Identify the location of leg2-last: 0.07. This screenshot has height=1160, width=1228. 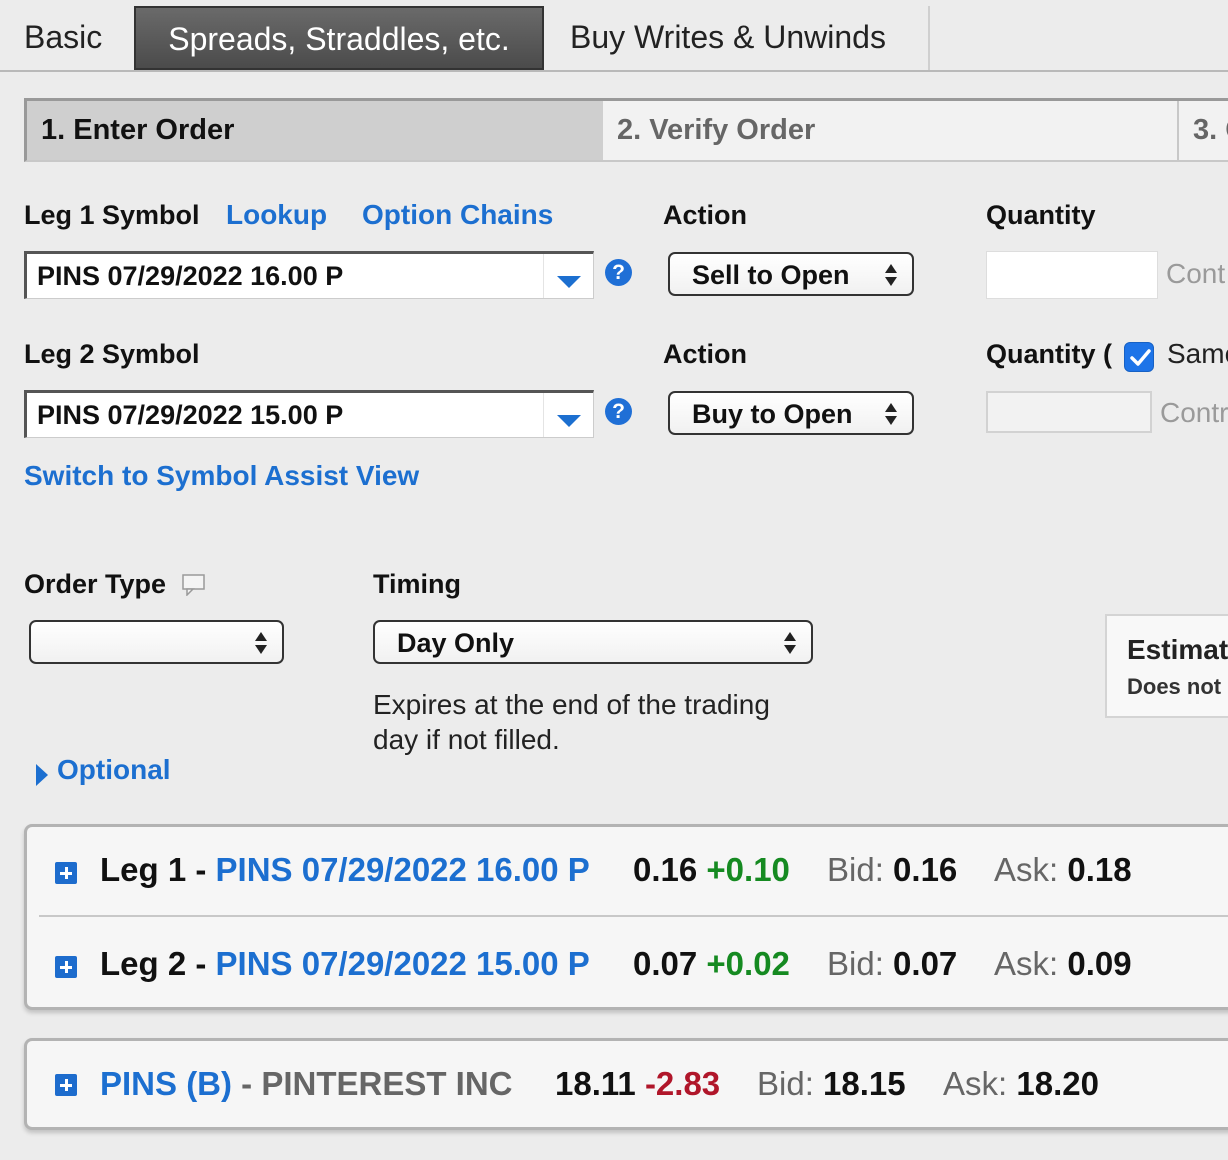
(665, 963).